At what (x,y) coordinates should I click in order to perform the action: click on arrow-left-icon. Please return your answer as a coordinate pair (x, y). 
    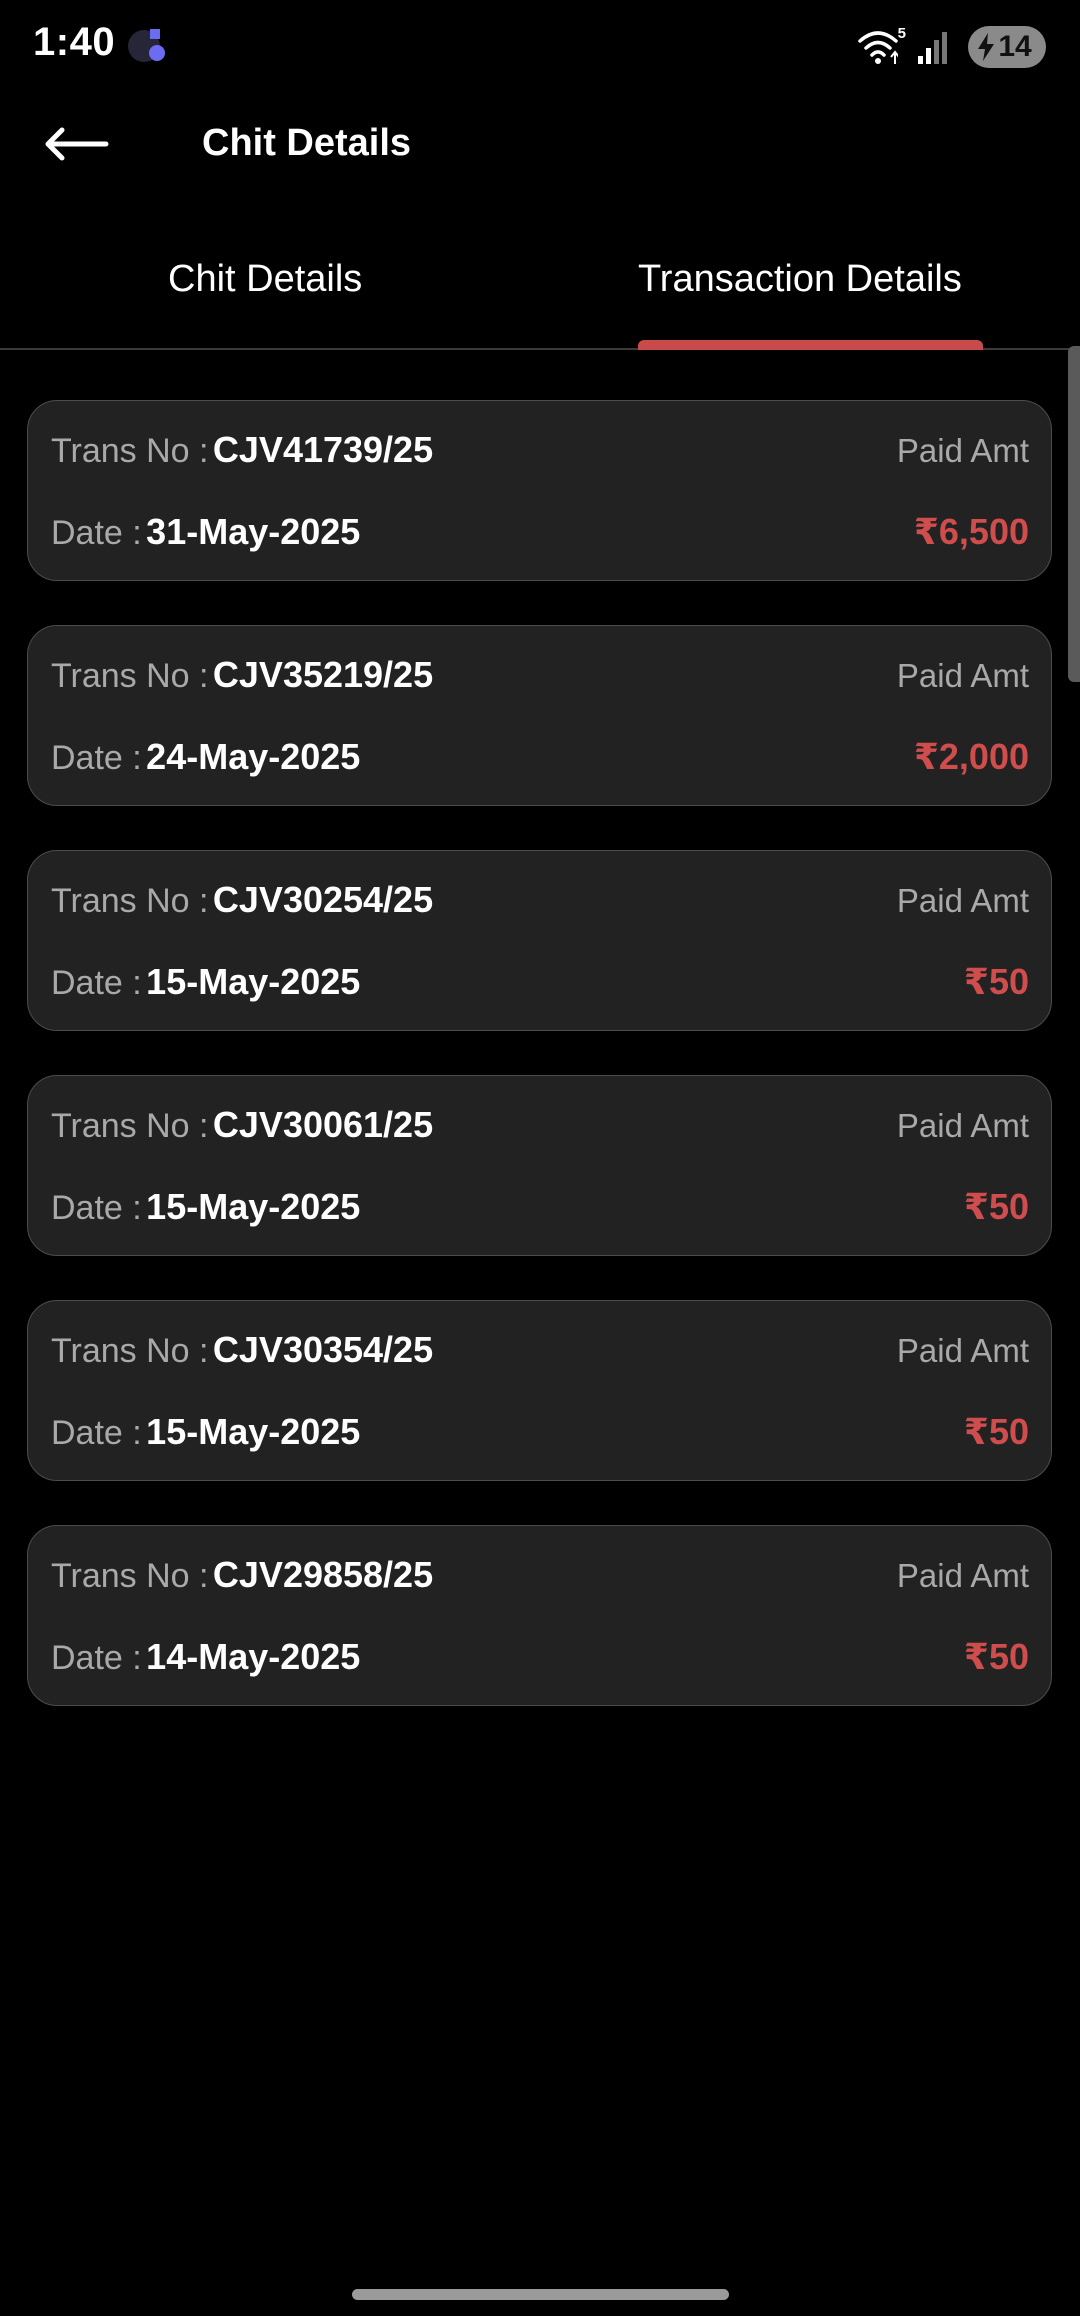
    Looking at the image, I should click on (75, 146).